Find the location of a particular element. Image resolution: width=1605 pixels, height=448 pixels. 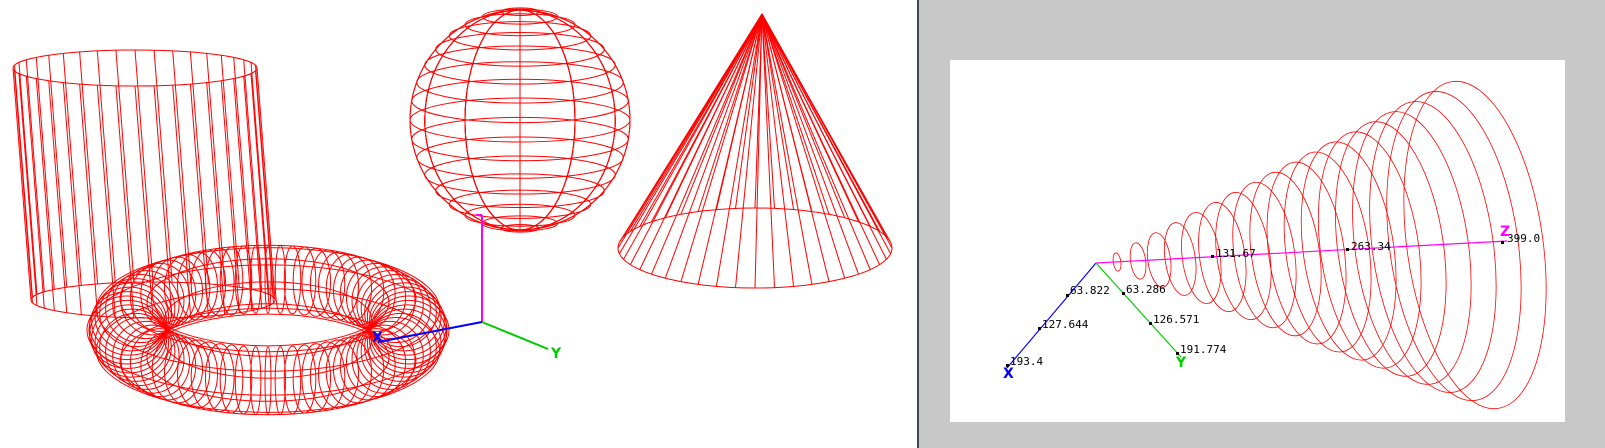

y-tick-label-3: 191.774 is located at coordinates (1203, 349).